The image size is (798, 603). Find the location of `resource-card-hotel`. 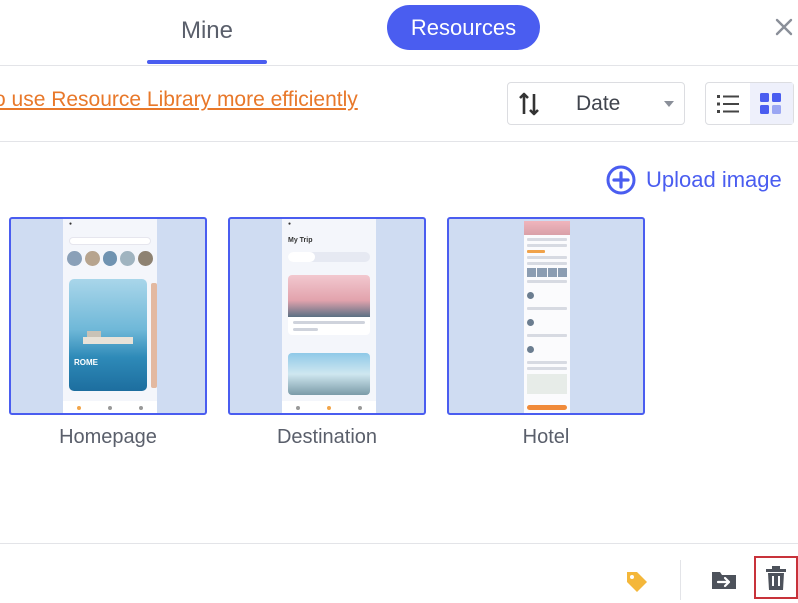

resource-card-hotel is located at coordinates (546, 316).